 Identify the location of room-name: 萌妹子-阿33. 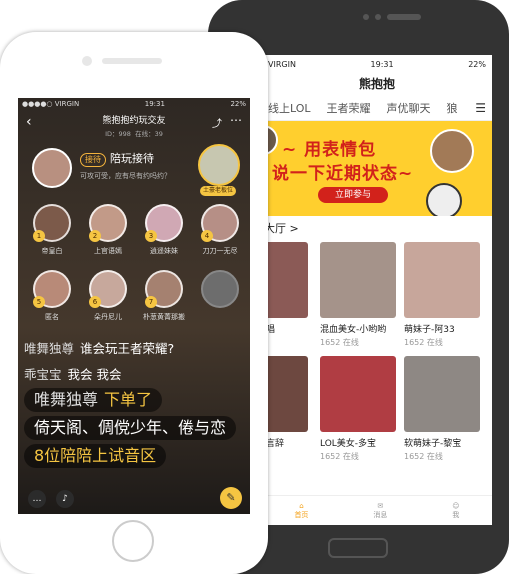
(429, 330).